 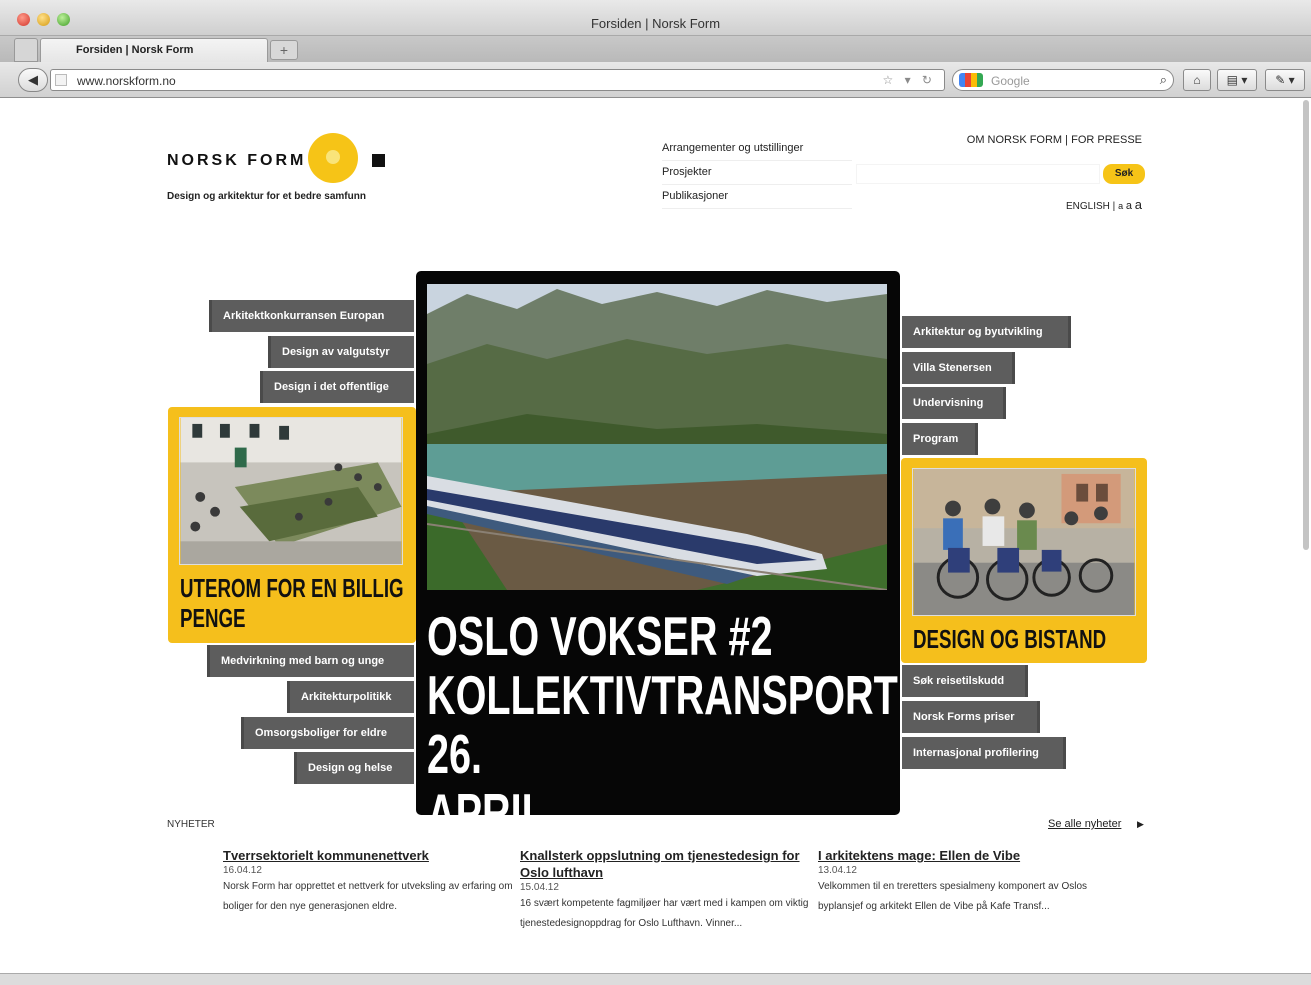 I want to click on feature-title-design-og-bistand: DESIGN OG BISTAND, so click(x=1028, y=639).